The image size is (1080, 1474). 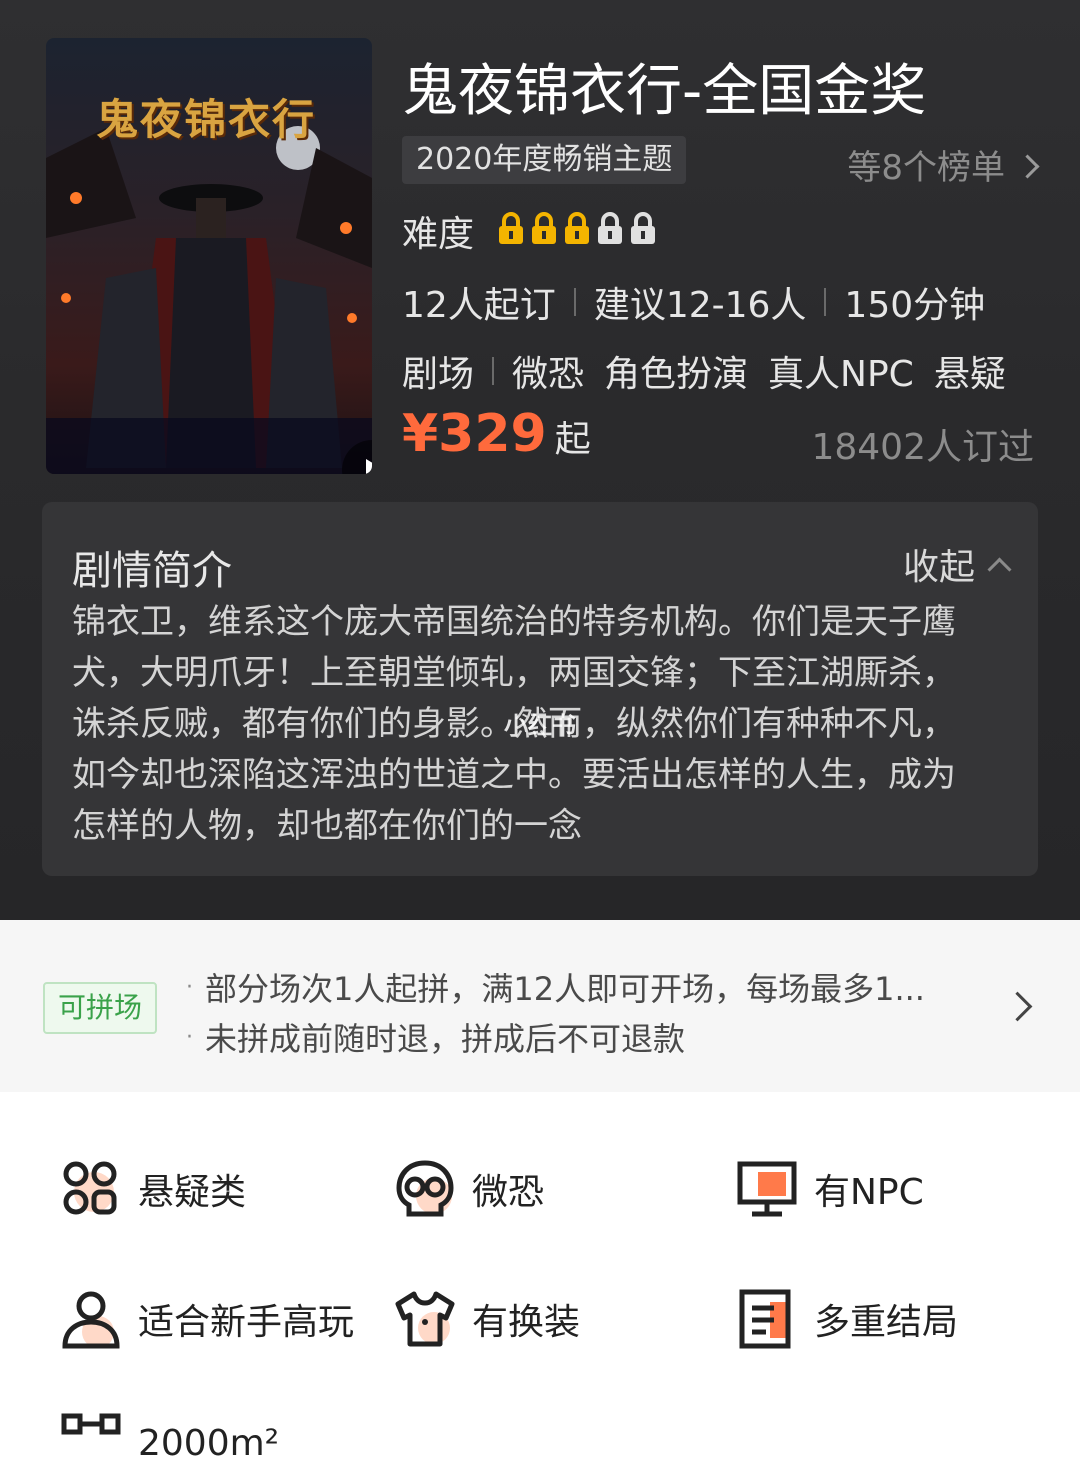 I want to click on group-booking-text: 未拼成前随时退，拼成后不可退款, so click(x=445, y=1039).